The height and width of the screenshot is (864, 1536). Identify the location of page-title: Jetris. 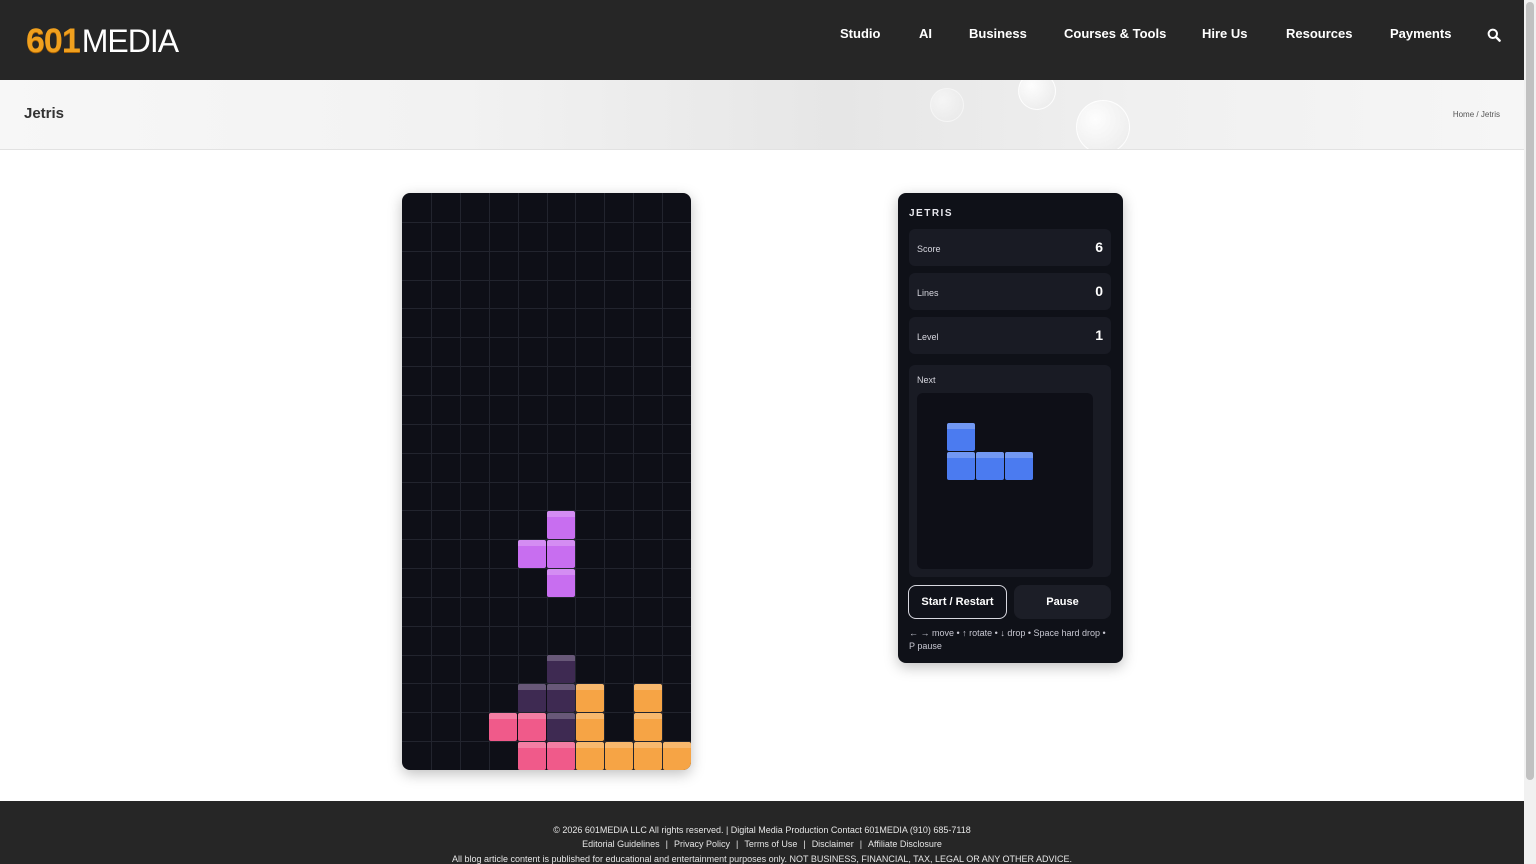
(44, 113).